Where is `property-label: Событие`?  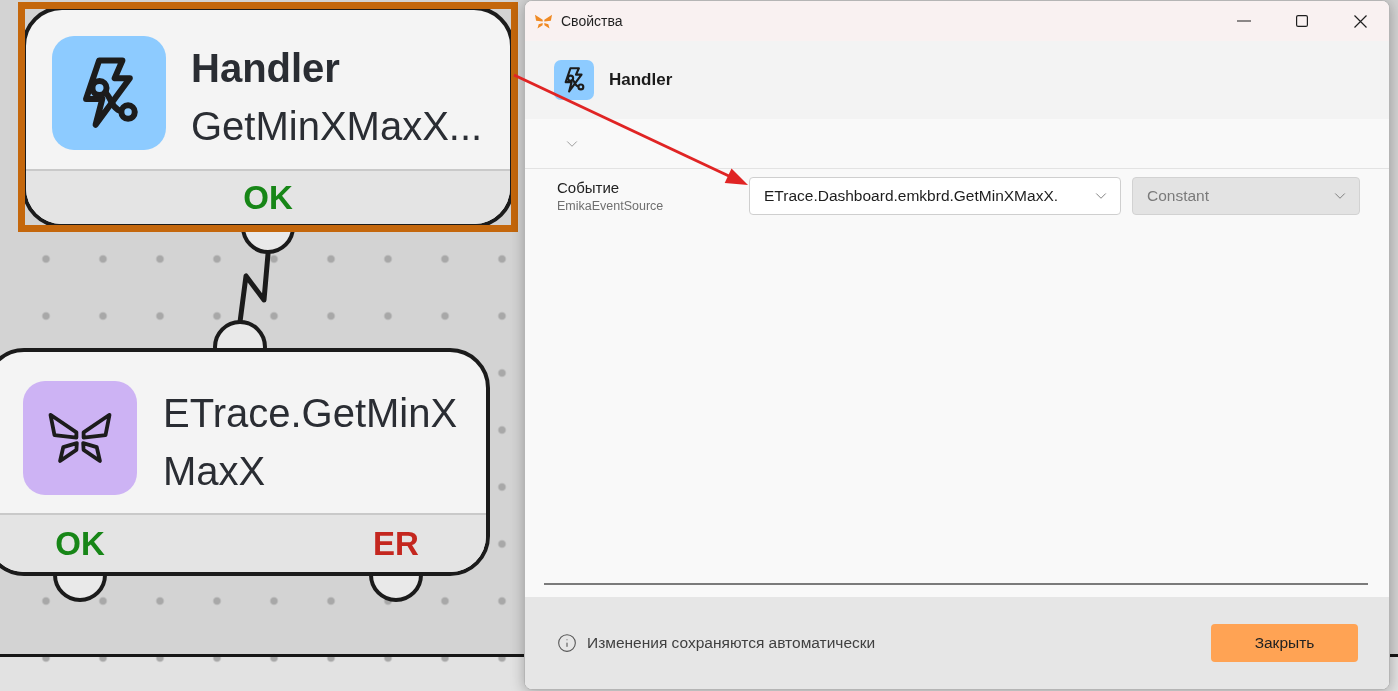
property-label: Событие is located at coordinates (589, 187).